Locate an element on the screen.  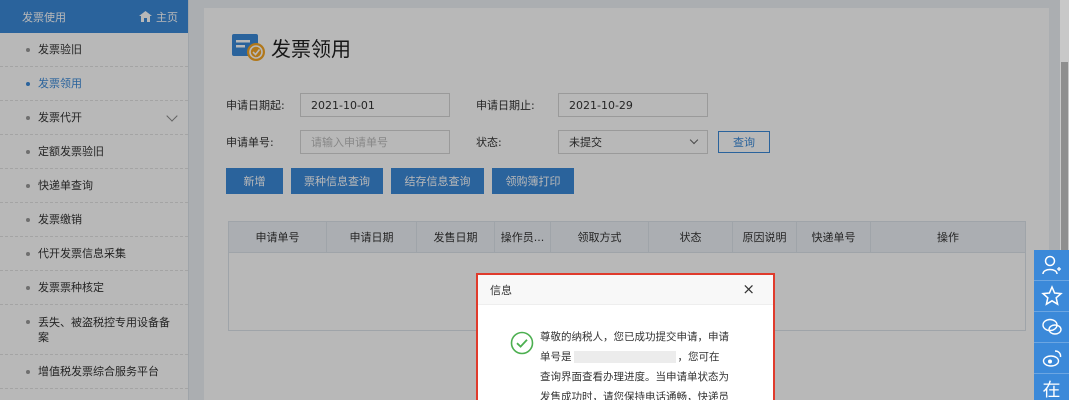
online-service-tool: 在 is located at coordinates (1051, 387).